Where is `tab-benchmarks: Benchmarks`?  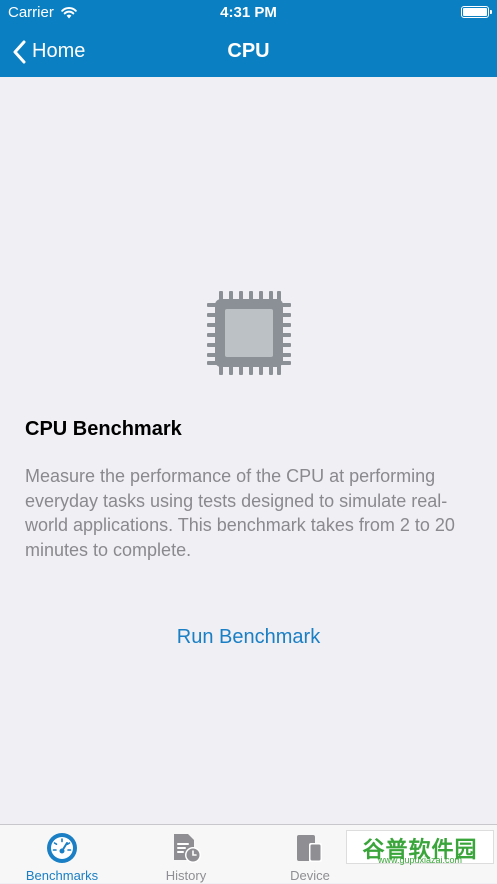
tab-benchmarks: Benchmarks is located at coordinates (62, 854).